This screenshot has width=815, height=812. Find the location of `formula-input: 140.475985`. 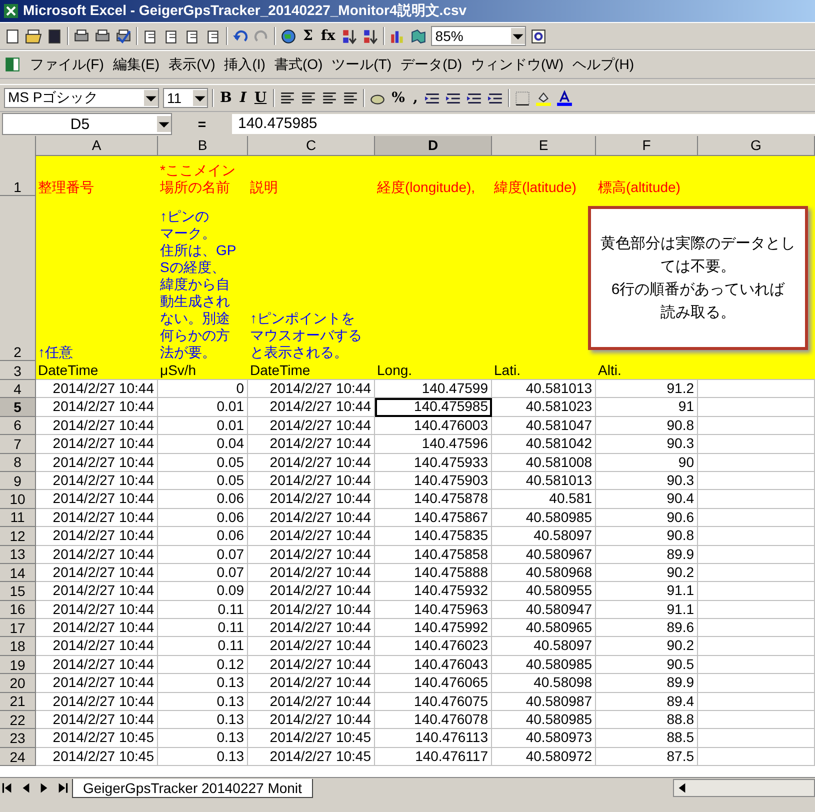

formula-input: 140.475985 is located at coordinates (523, 124).